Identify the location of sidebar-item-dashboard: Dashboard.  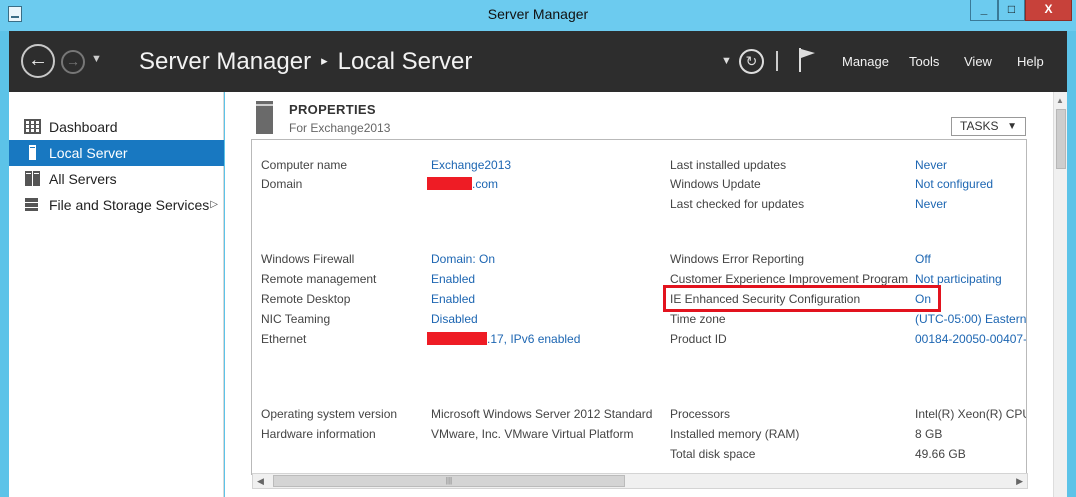
(116, 127).